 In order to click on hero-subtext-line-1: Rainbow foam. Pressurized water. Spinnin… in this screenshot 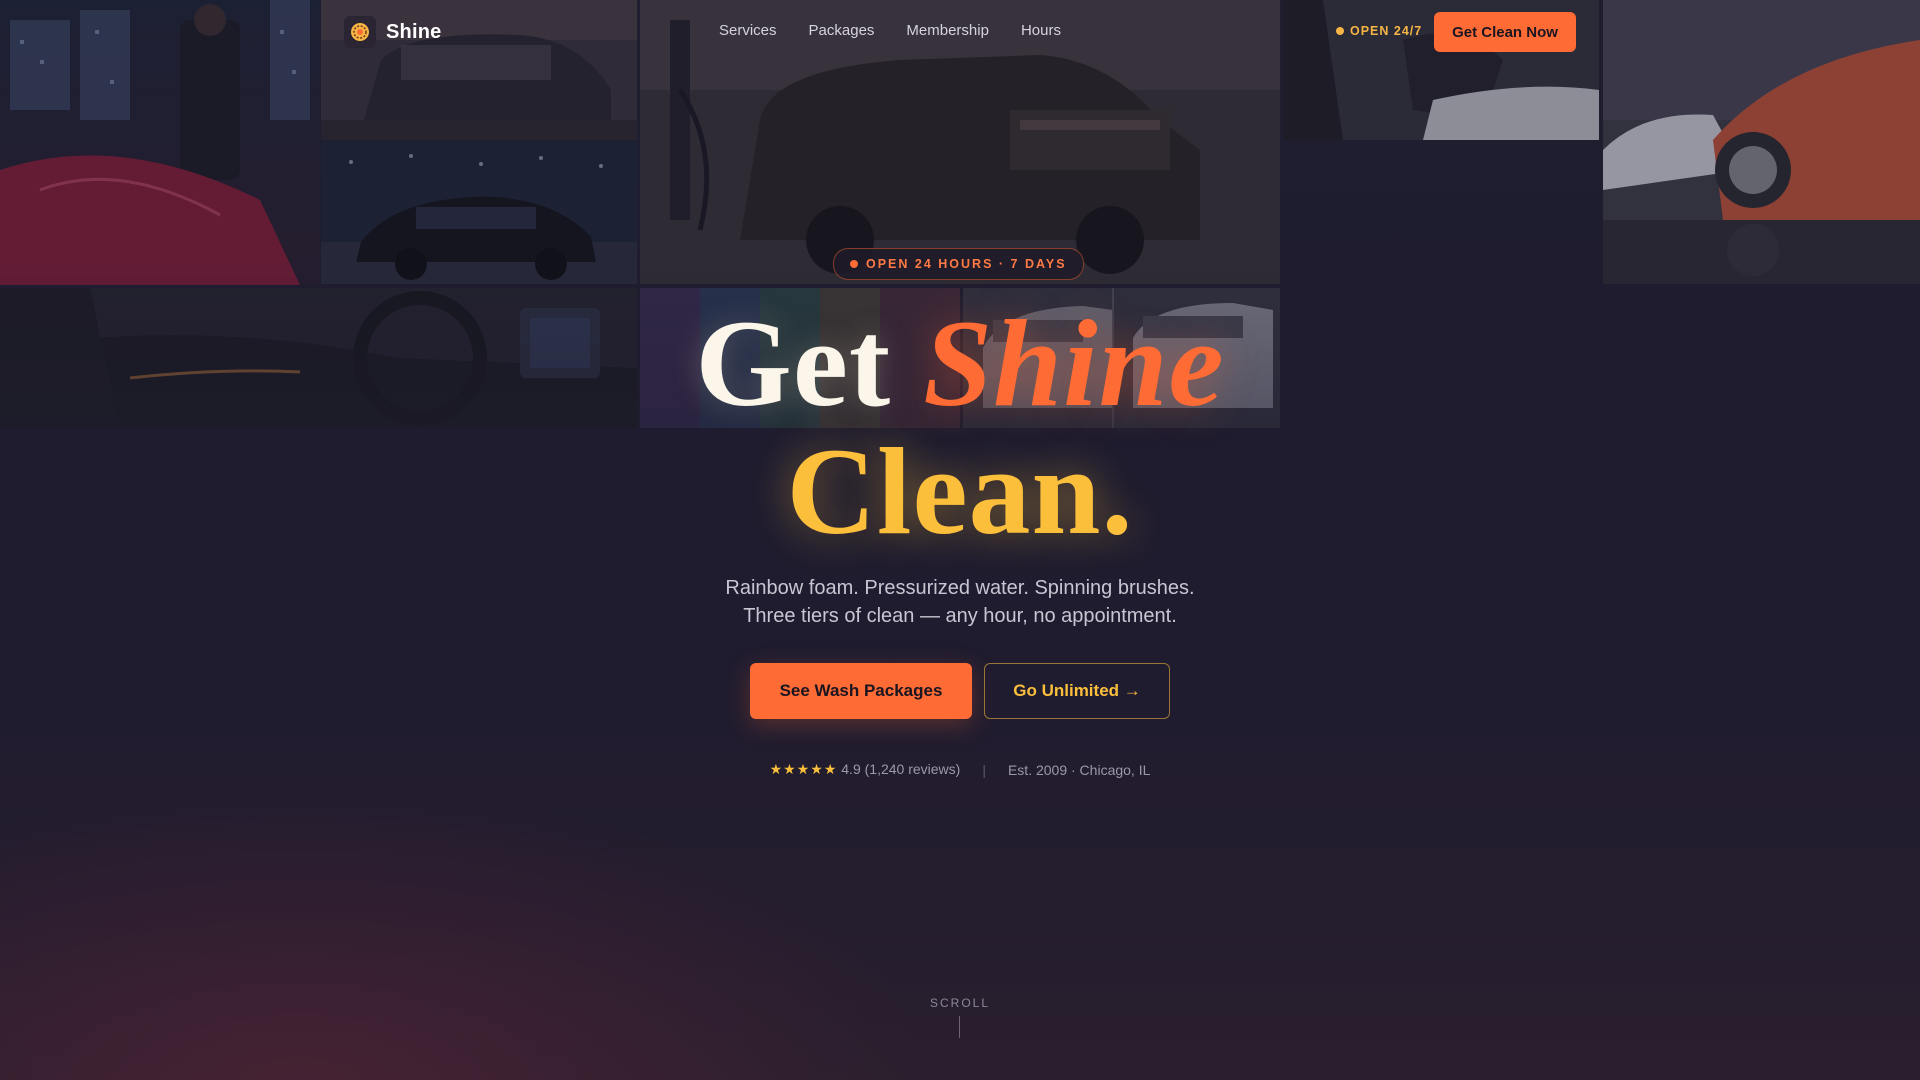, I will do `click(960, 588)`.